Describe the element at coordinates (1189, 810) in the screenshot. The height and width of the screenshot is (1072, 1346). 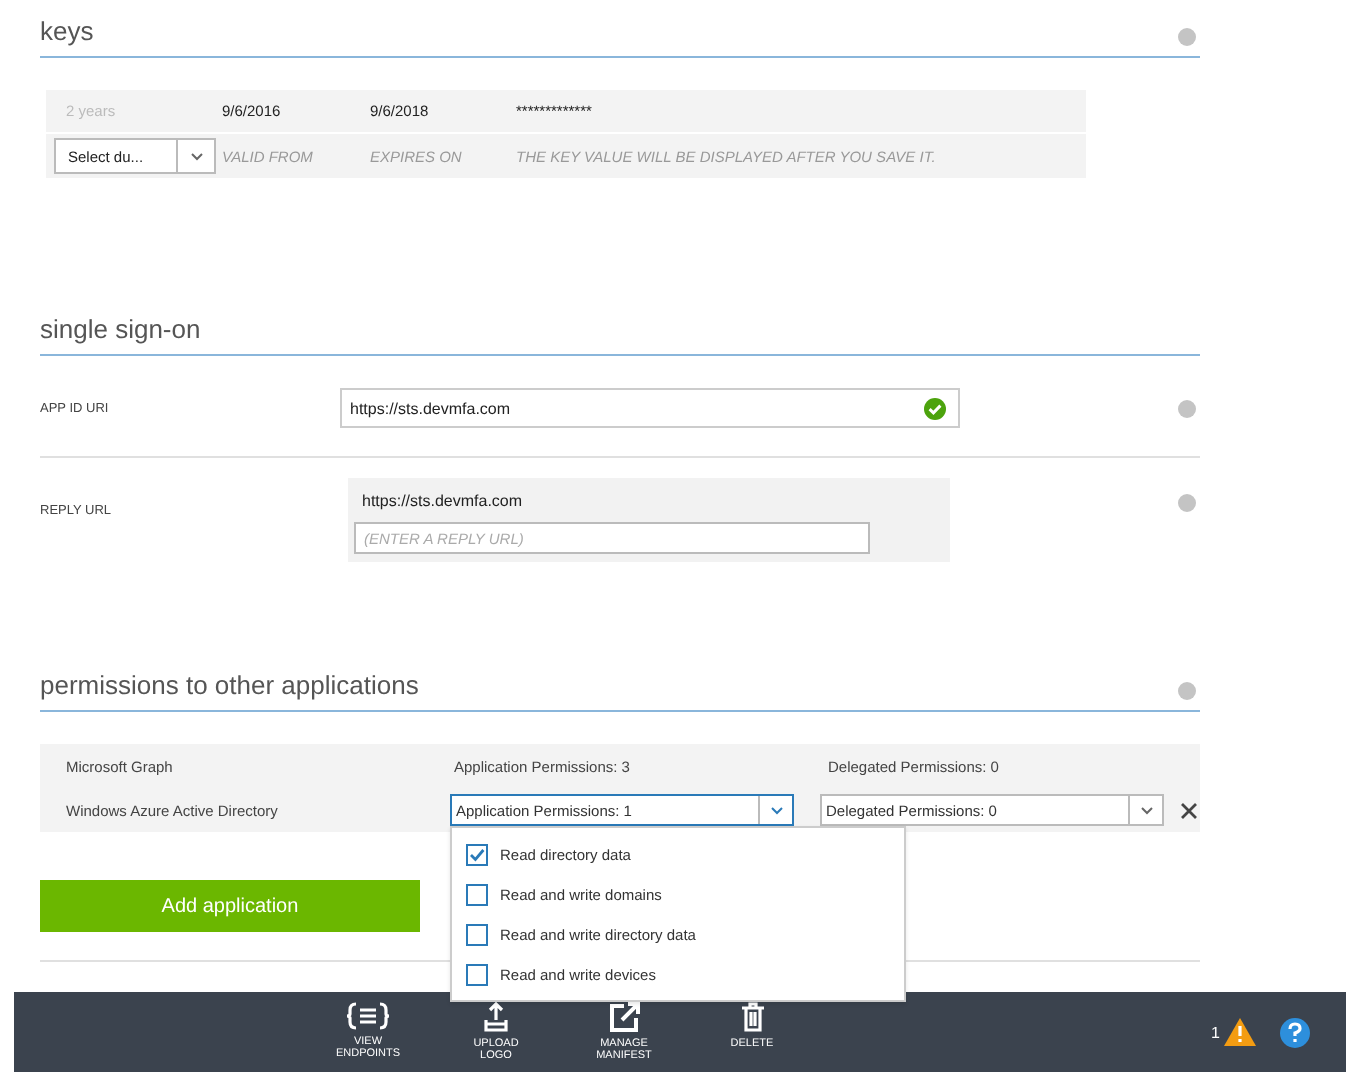
I see `close-icon` at that location.